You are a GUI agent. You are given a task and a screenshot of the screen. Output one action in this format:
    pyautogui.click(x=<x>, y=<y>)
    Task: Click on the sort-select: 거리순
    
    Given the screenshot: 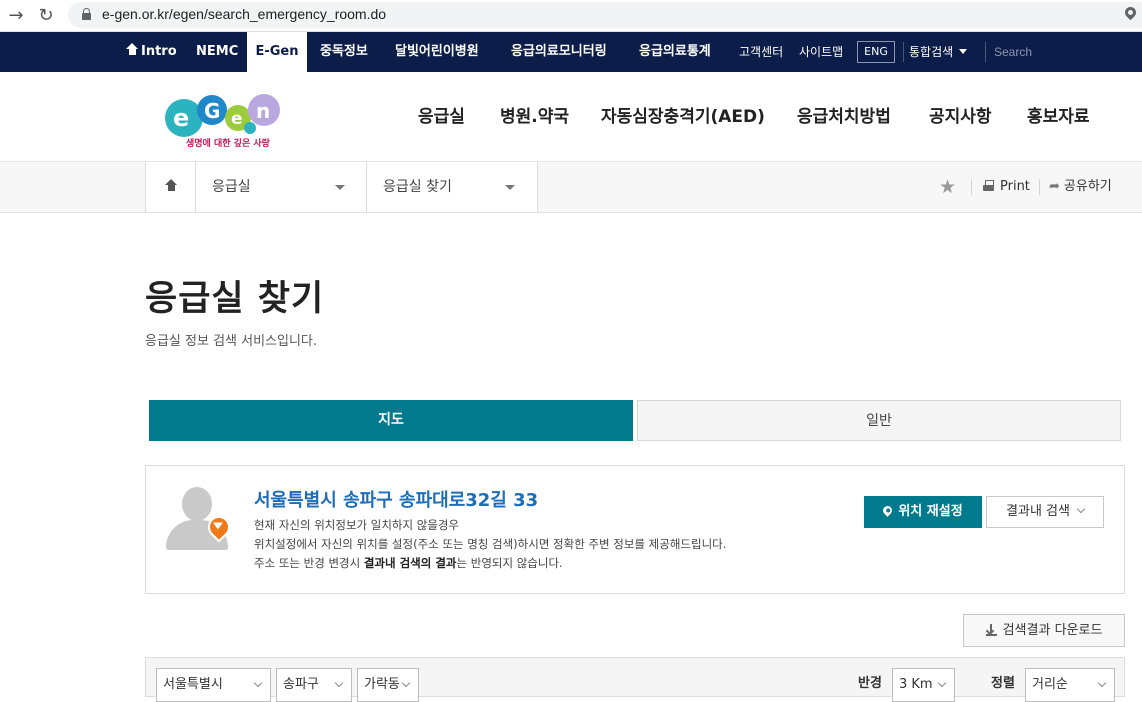 What is the action you would take?
    pyautogui.click(x=1070, y=685)
    